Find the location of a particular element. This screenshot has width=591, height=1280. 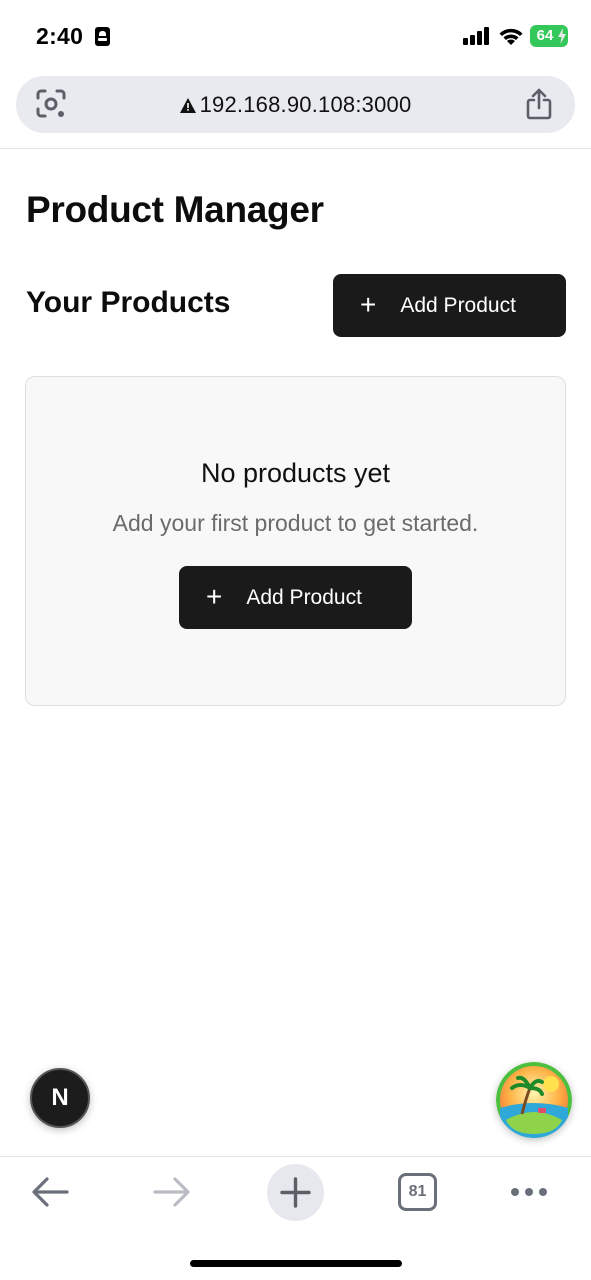

add-product-label: Add Product is located at coordinates (458, 305).